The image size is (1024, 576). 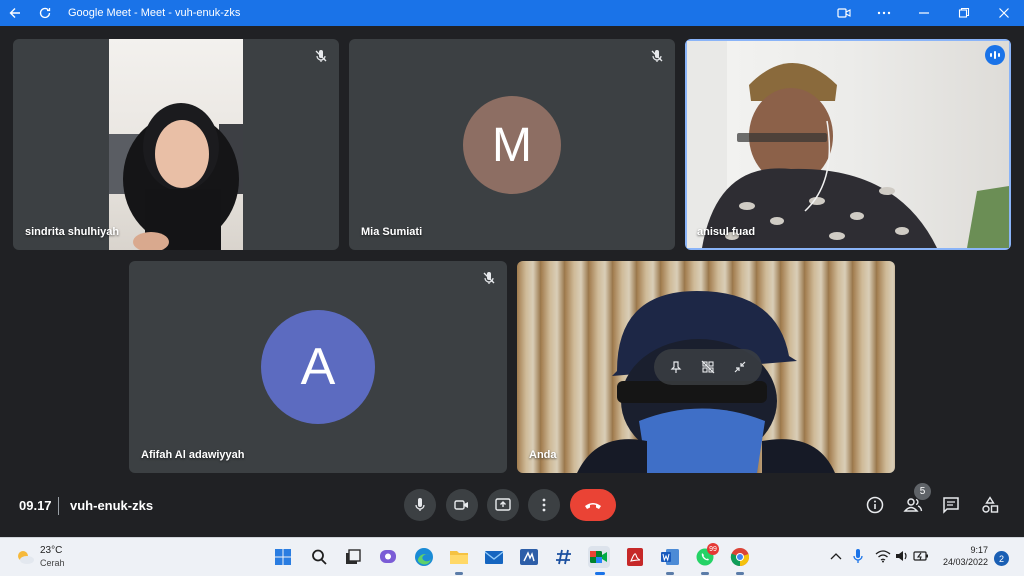 What do you see at coordinates (35, 505) in the screenshot?
I see `meeting-time: 09.17` at bounding box center [35, 505].